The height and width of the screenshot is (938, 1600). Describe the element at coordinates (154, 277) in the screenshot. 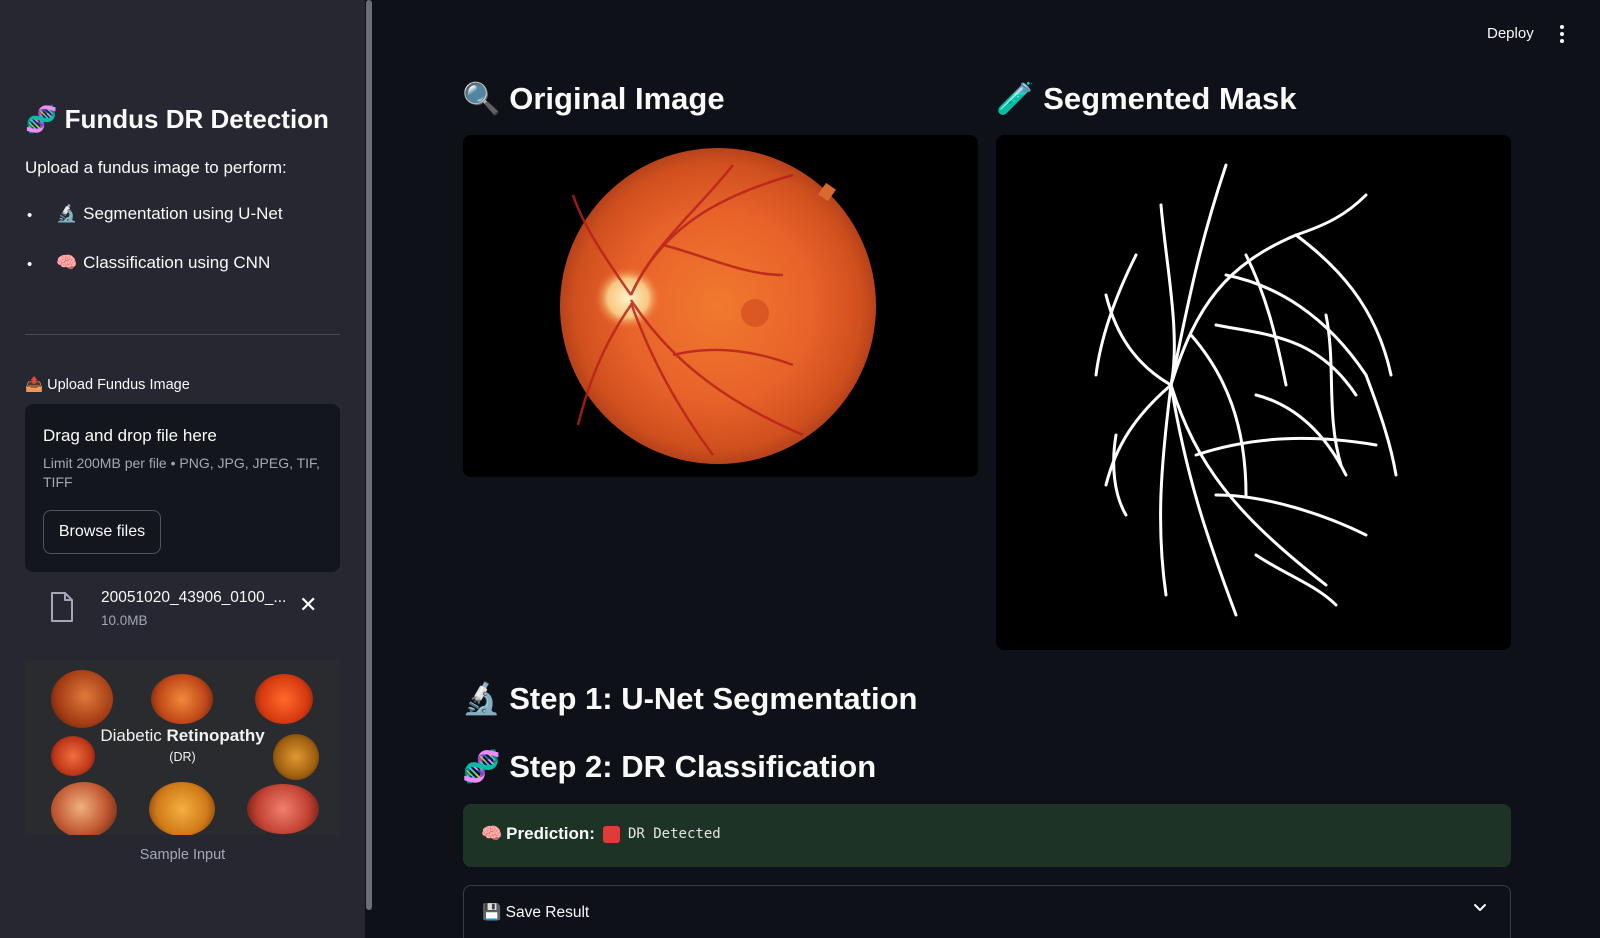

I see `list-item: • 🧠 Classification using CNN` at that location.